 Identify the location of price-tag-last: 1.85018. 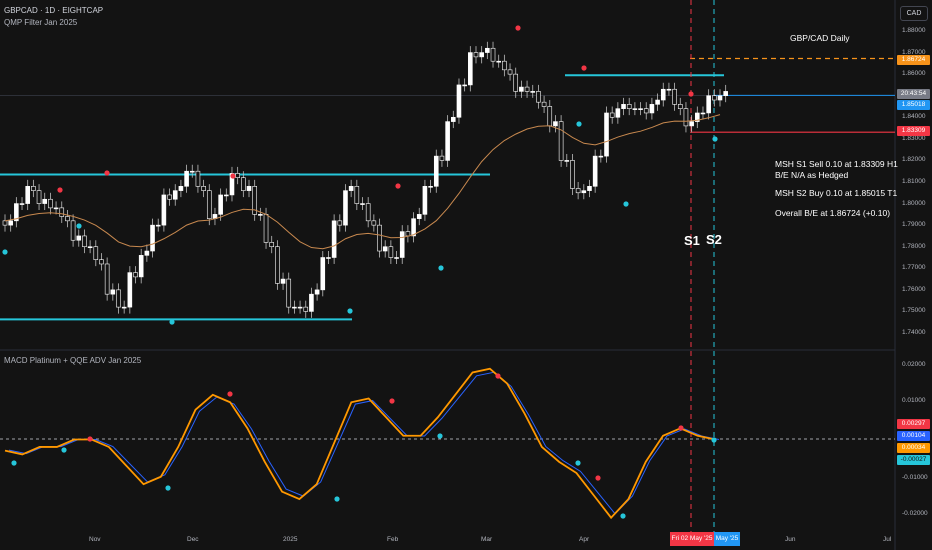
(913, 105).